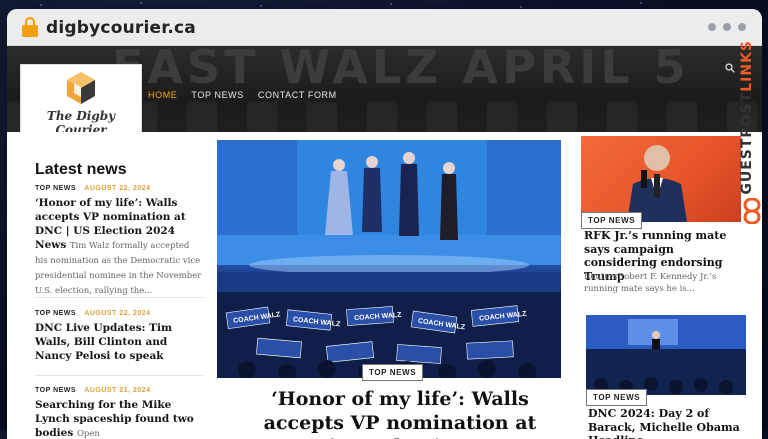 The height and width of the screenshot is (439, 768). Describe the element at coordinates (752, 211) in the screenshot. I see `chain-link-icon` at that location.